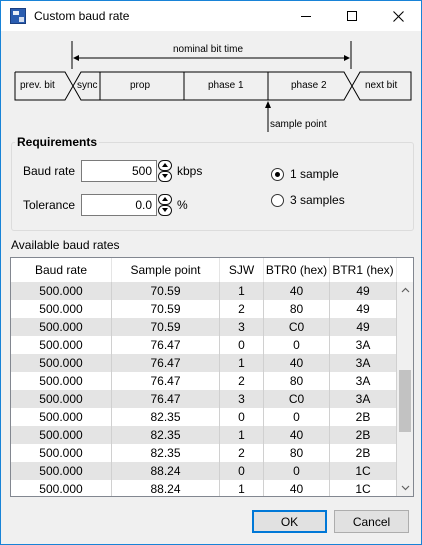 This screenshot has height=545, width=422. Describe the element at coordinates (190, 171) in the screenshot. I see `baud-rate-unit: kbps` at that location.